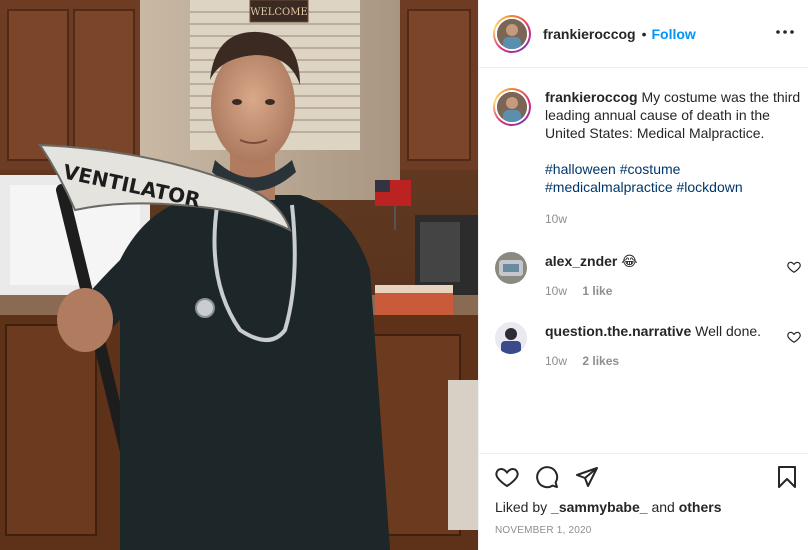 This screenshot has width=808, height=550. Describe the element at coordinates (580, 169) in the screenshot. I see `hashtag-link: #halloween` at that location.